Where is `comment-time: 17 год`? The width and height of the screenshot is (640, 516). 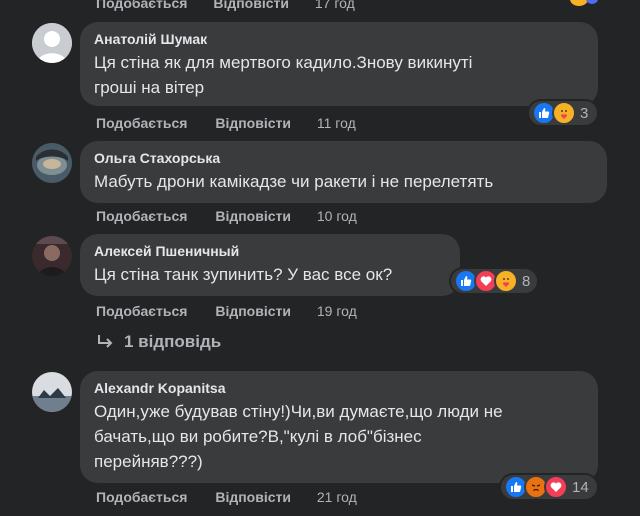
comment-time: 17 год is located at coordinates (335, 5).